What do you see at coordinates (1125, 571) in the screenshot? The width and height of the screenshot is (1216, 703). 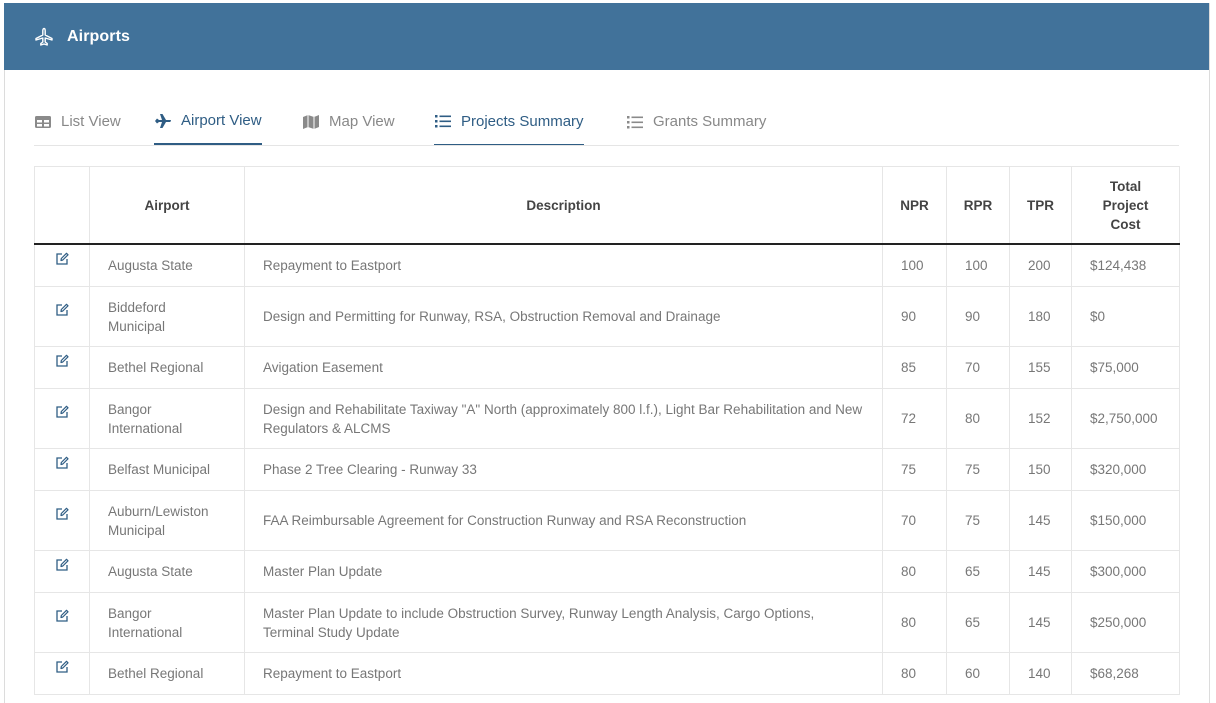 I see `total-project-cost-cell: $300,000` at bounding box center [1125, 571].